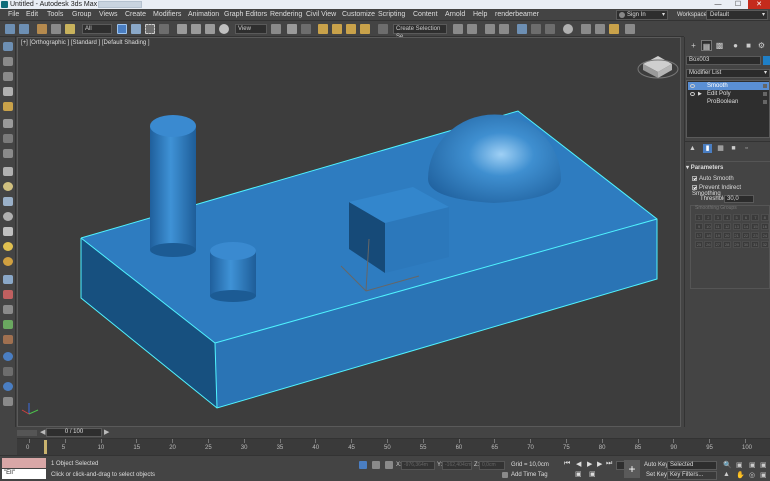  Describe the element at coordinates (8, 279) in the screenshot. I see `camera-icon` at that location.